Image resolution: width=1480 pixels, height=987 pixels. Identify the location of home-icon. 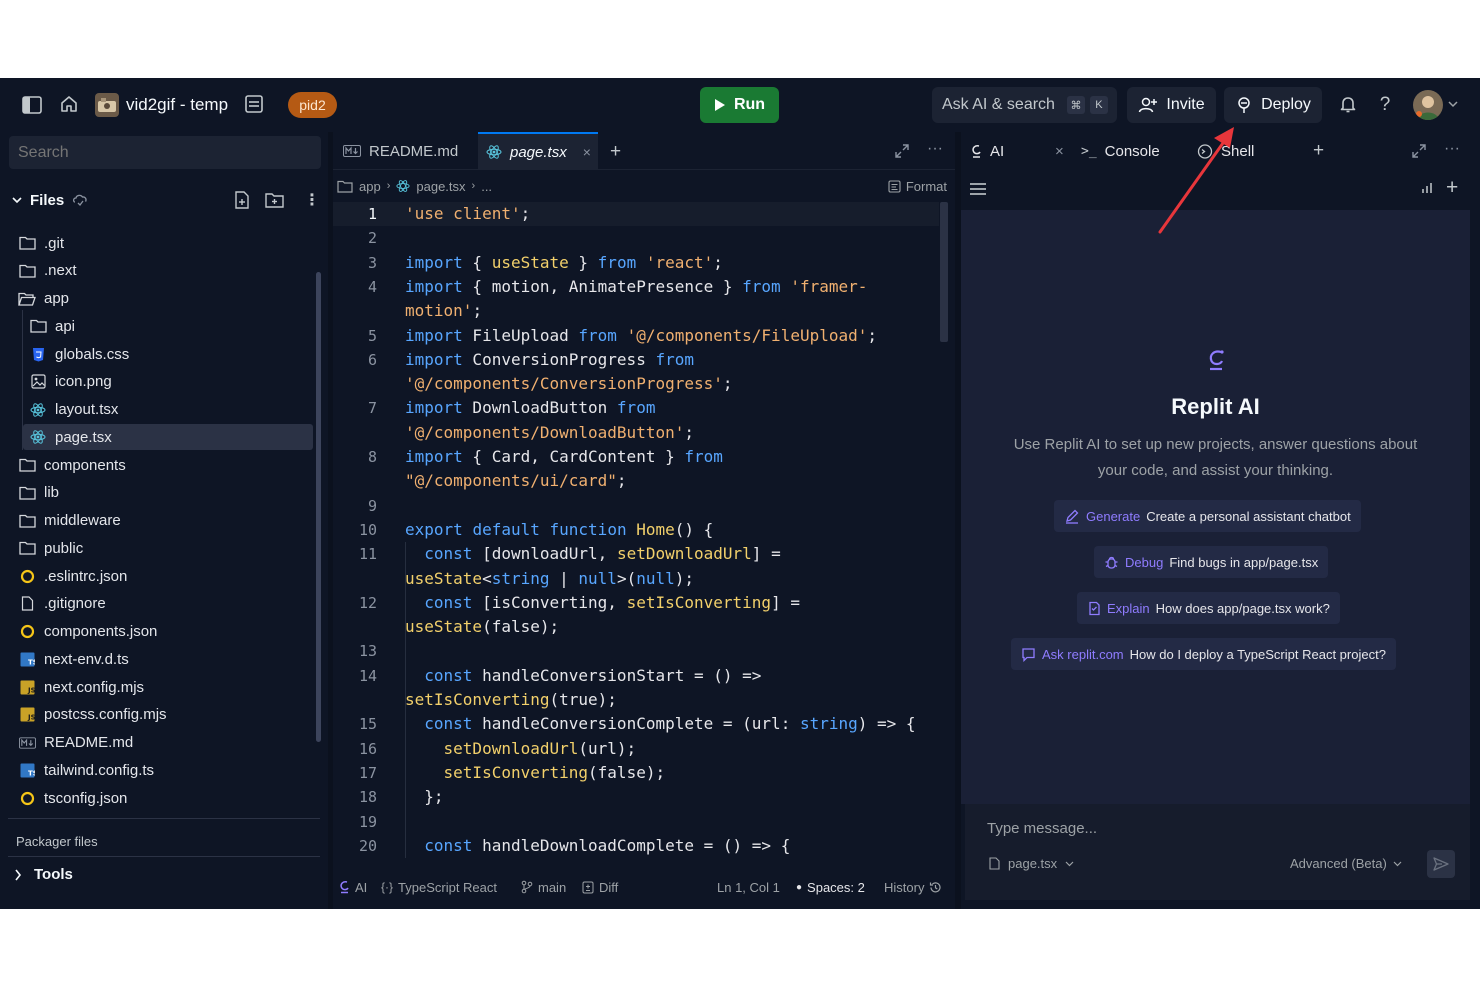
(69, 104).